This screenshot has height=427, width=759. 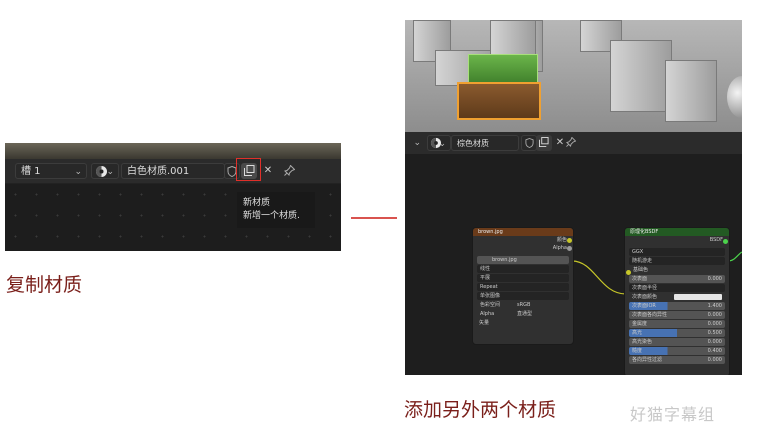 What do you see at coordinates (714, 333) in the screenshot?
I see `specular-value: 0.500` at bounding box center [714, 333].